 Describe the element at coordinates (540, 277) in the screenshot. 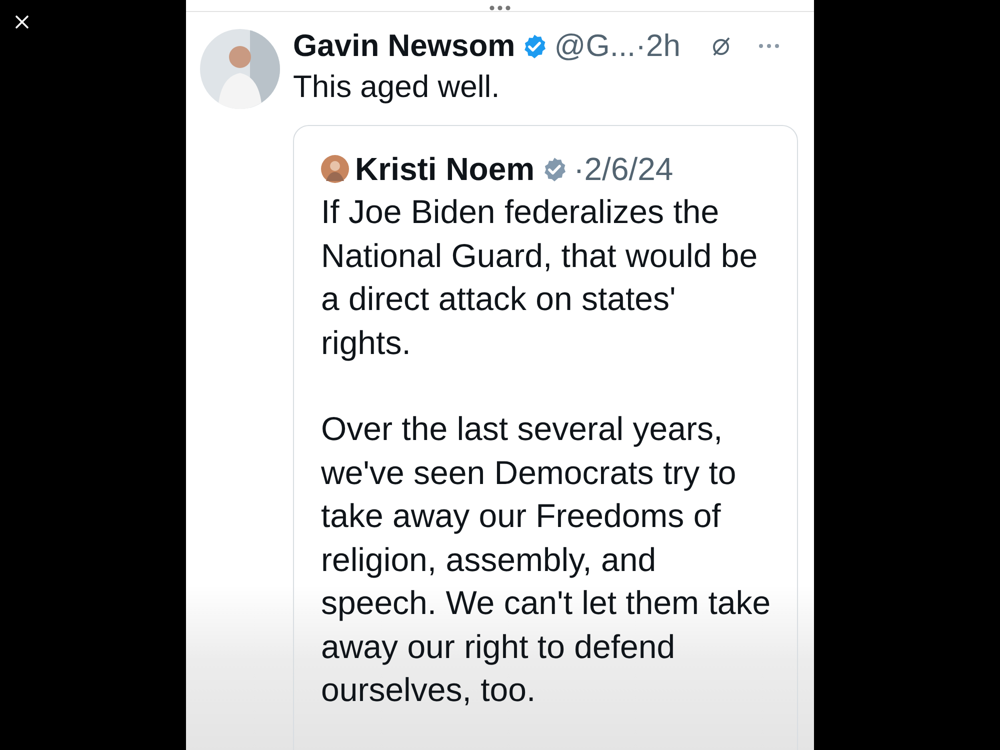

I see `quoted-tweet-text: If Joe Biden federalizes the National Guard, that would be a direct attack on states' rights.` at that location.